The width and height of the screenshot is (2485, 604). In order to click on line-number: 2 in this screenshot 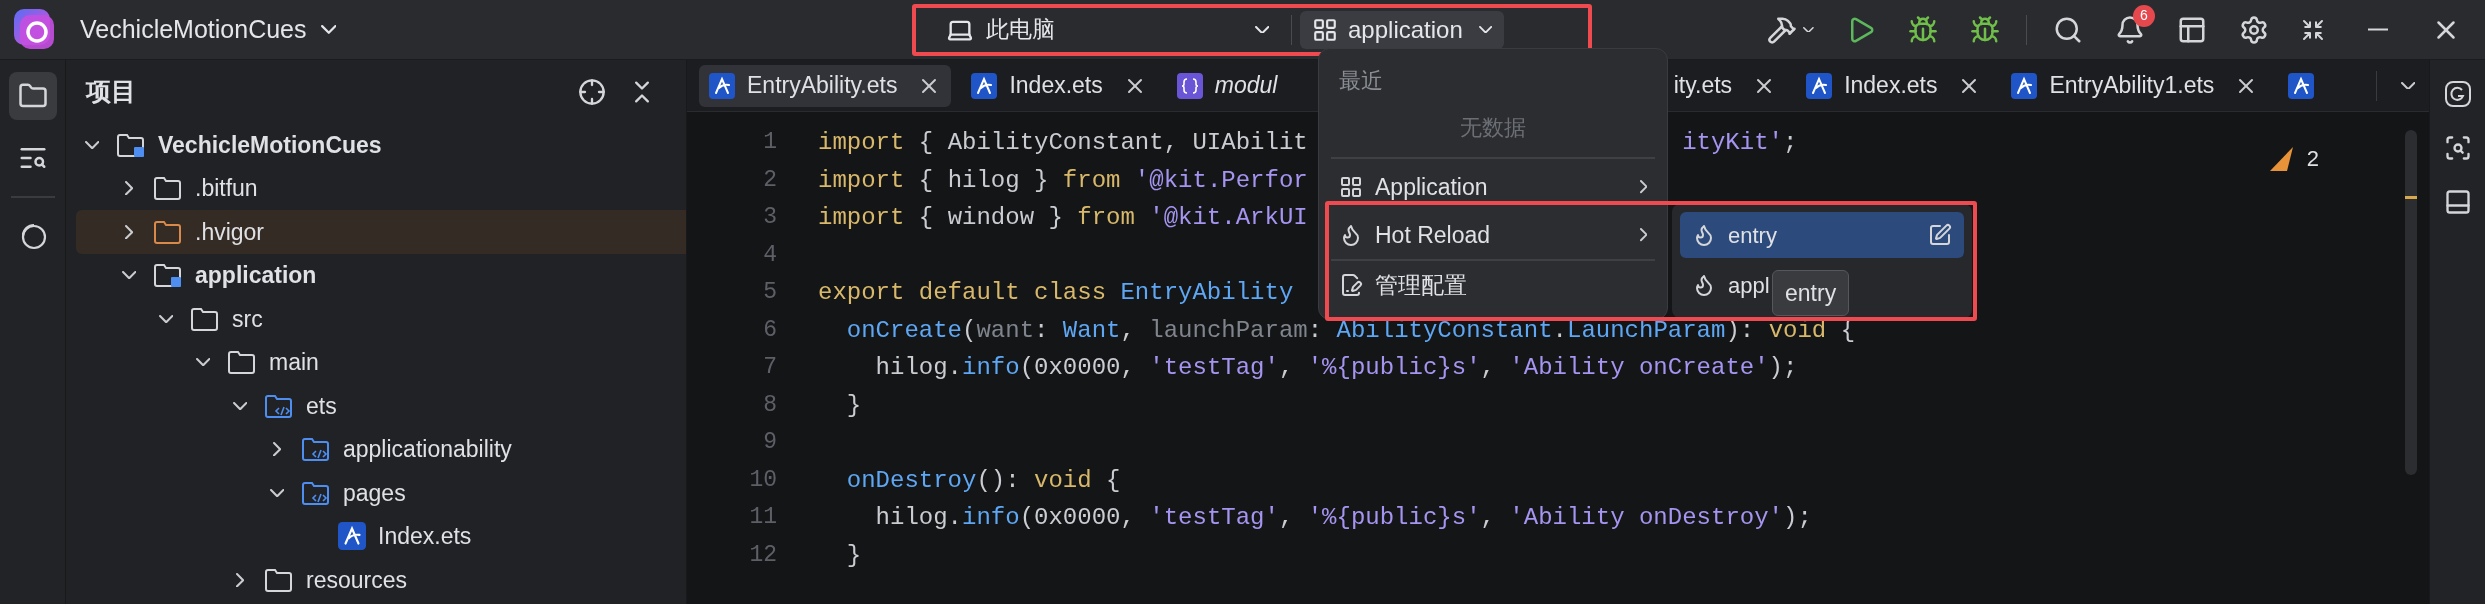, I will do `click(769, 180)`.